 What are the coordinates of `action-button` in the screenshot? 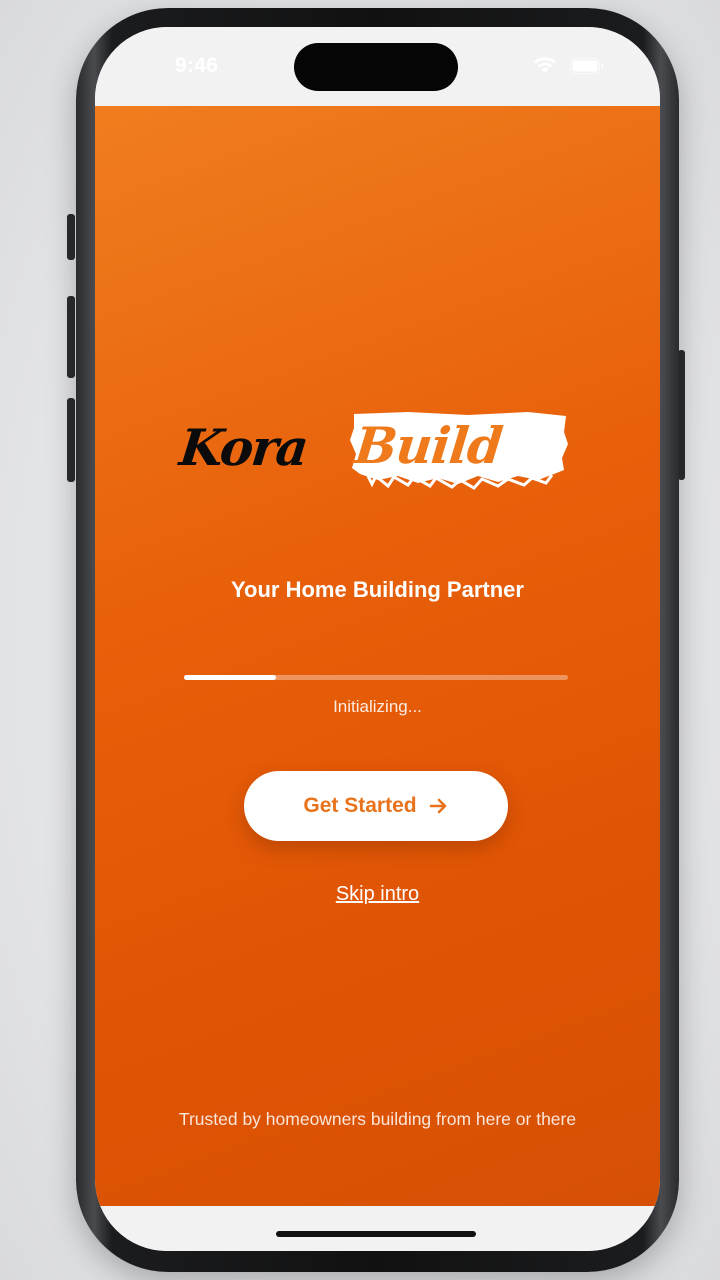 It's located at (71, 237).